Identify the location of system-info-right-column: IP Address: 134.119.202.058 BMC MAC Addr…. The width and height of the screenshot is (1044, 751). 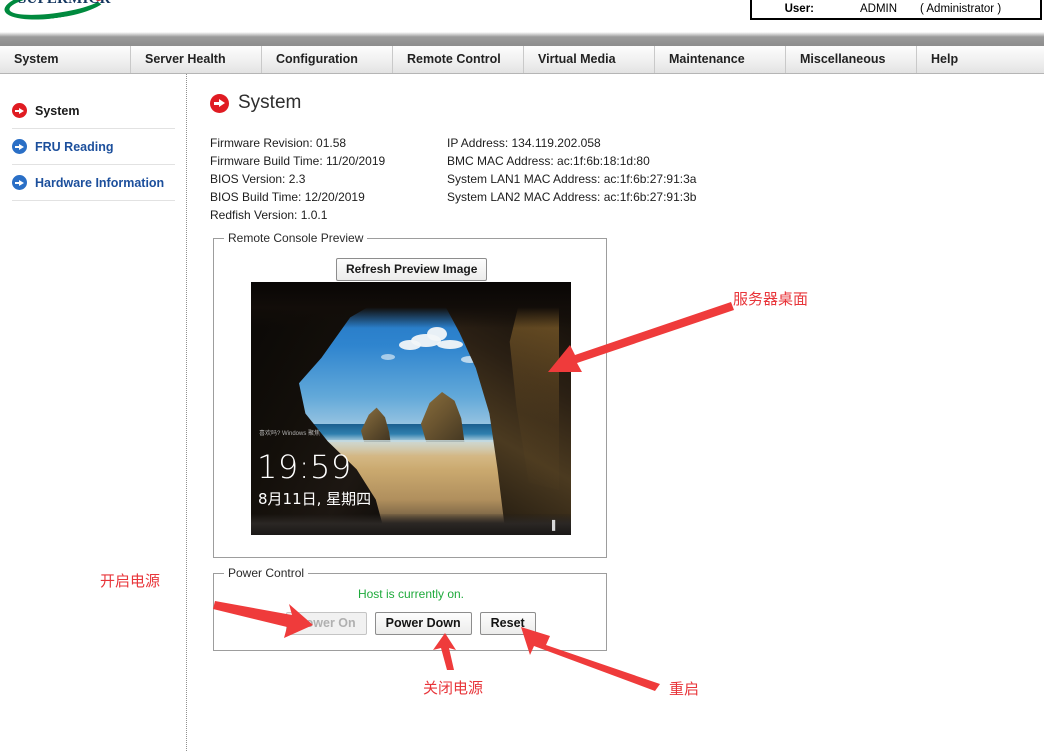
(571, 170).